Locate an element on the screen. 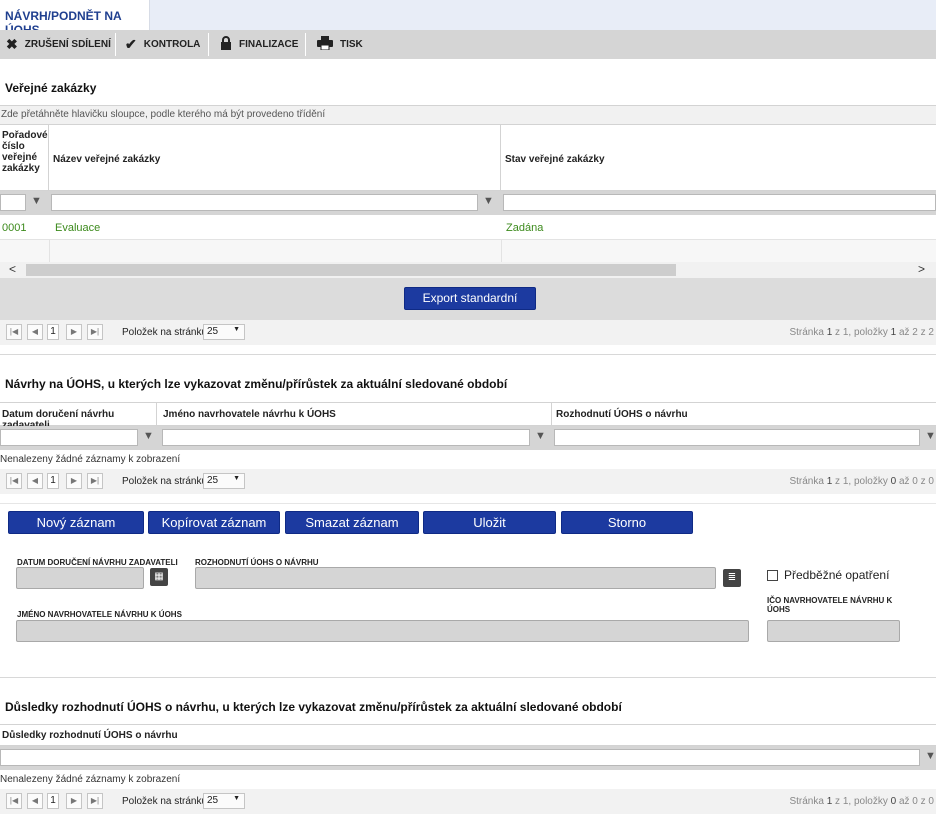 This screenshot has width=936, height=826. filter-input-decision is located at coordinates (737, 437).